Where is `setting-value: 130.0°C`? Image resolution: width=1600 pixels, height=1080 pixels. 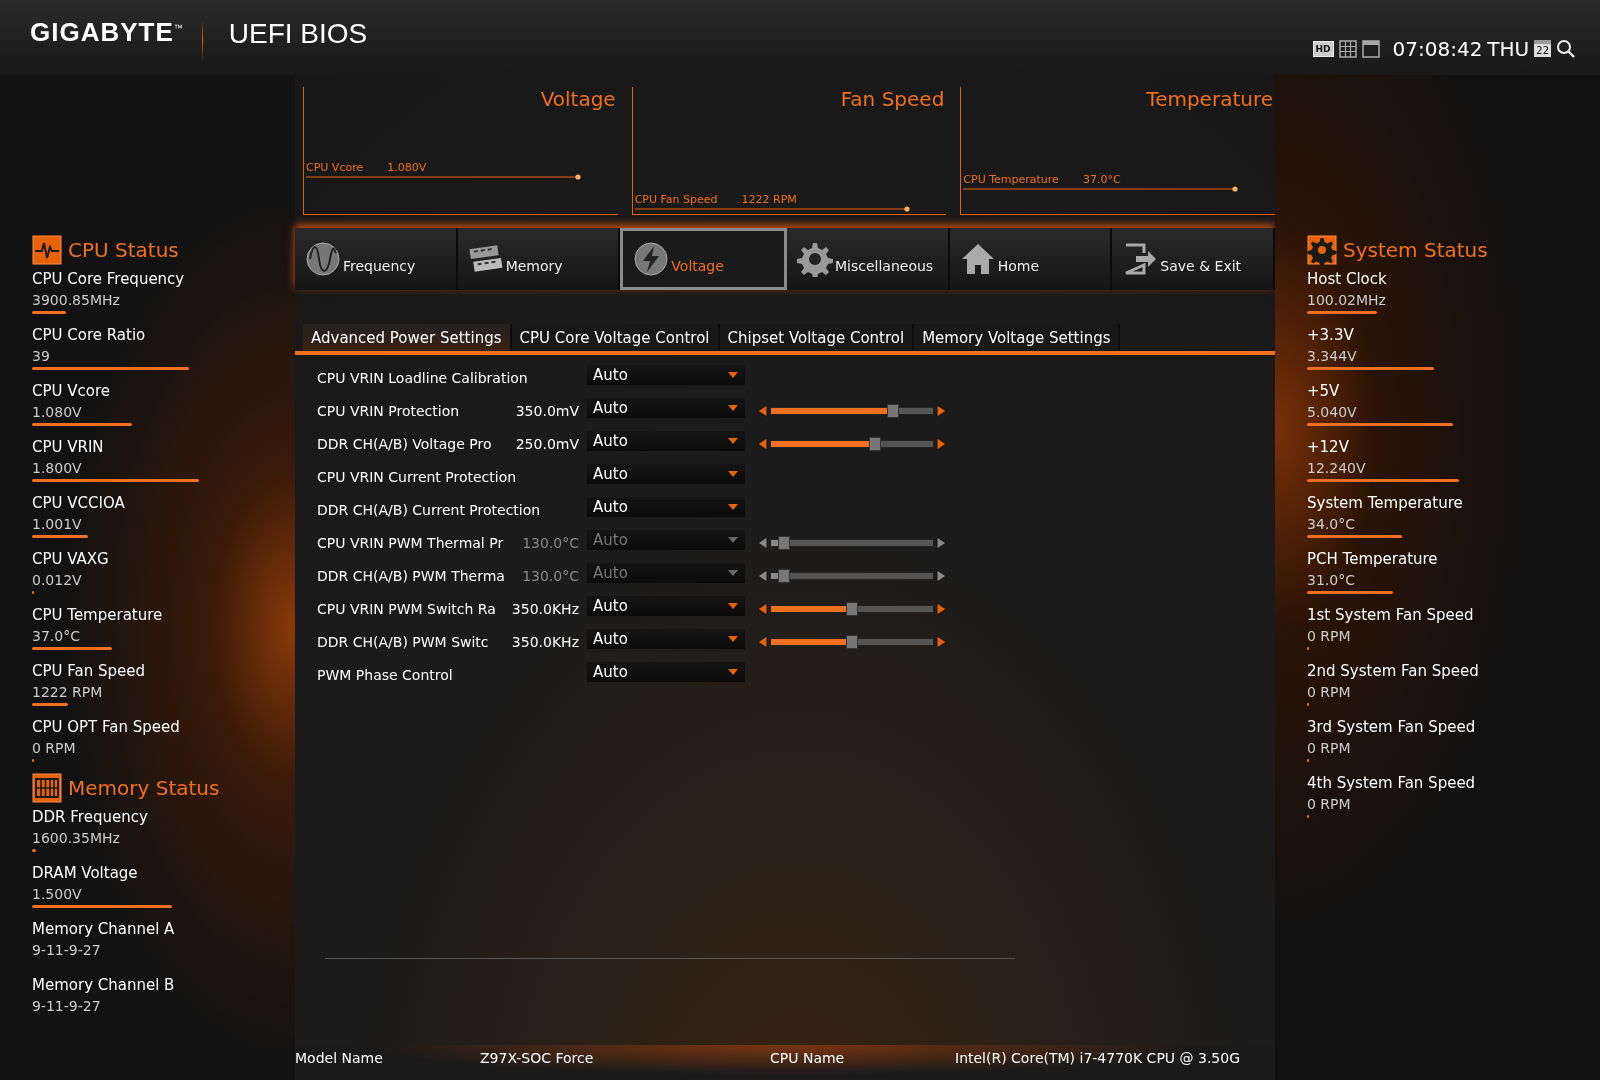 setting-value: 130.0°C is located at coordinates (550, 575).